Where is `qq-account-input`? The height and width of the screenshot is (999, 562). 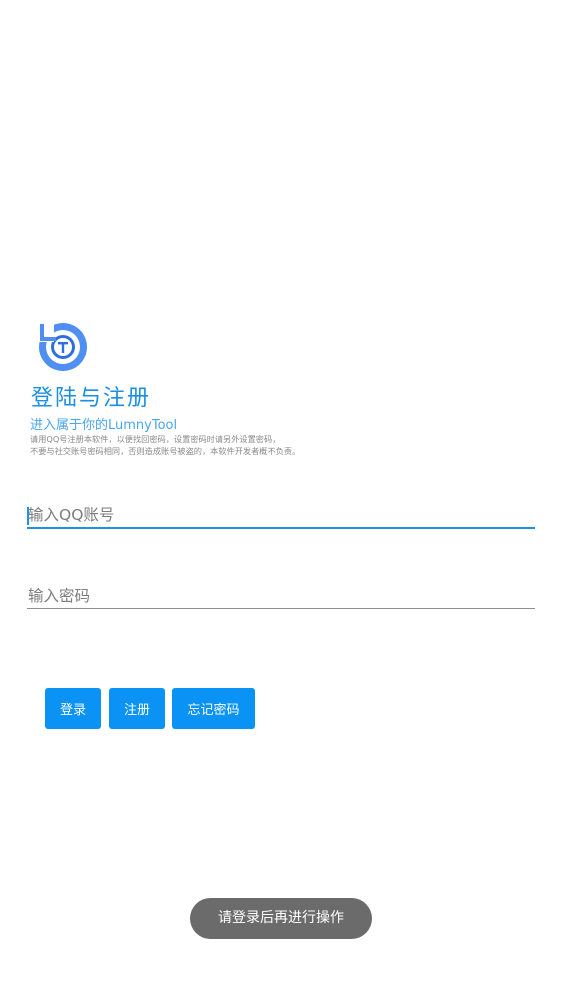 qq-account-input is located at coordinates (281, 515).